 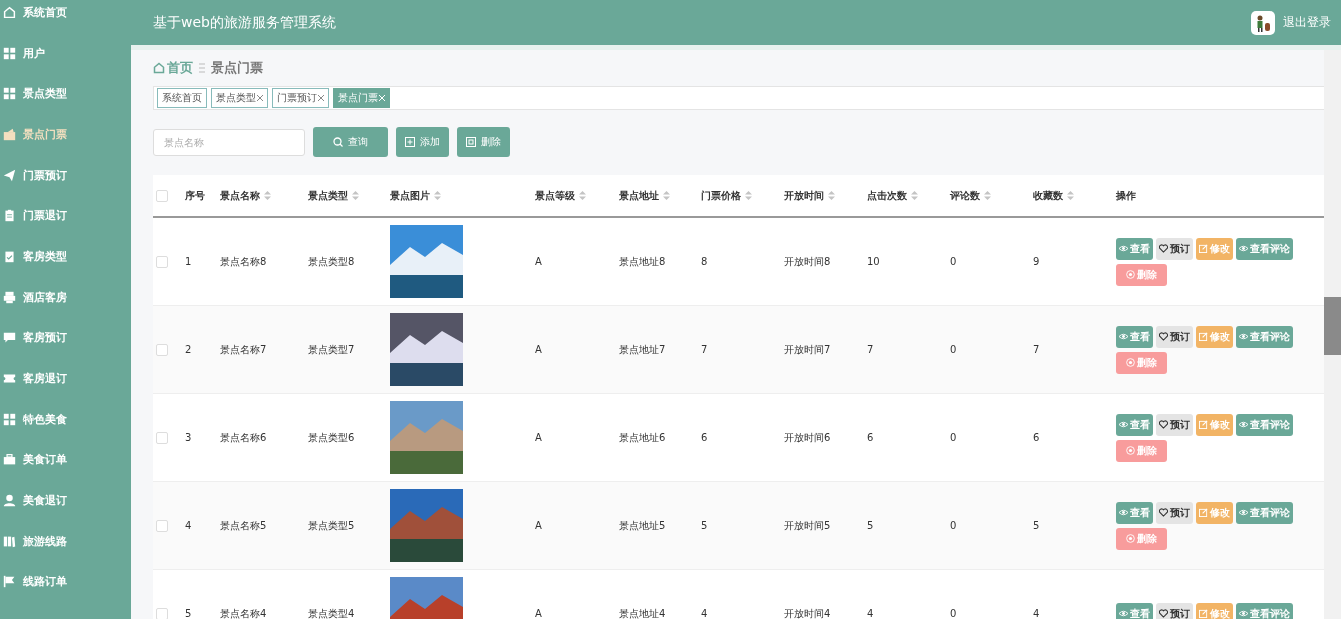 I want to click on search-button: 查询, so click(x=350, y=142).